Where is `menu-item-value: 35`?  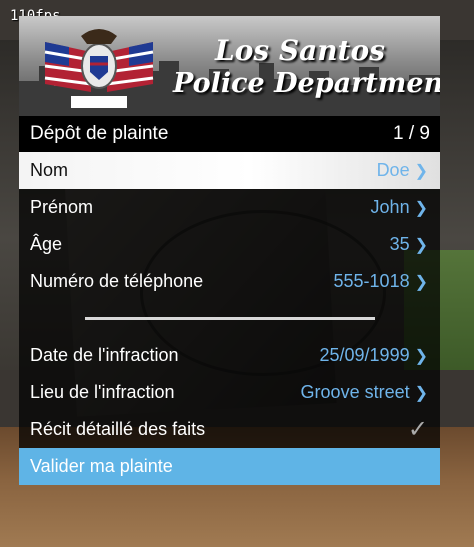 menu-item-value: 35 is located at coordinates (399, 244).